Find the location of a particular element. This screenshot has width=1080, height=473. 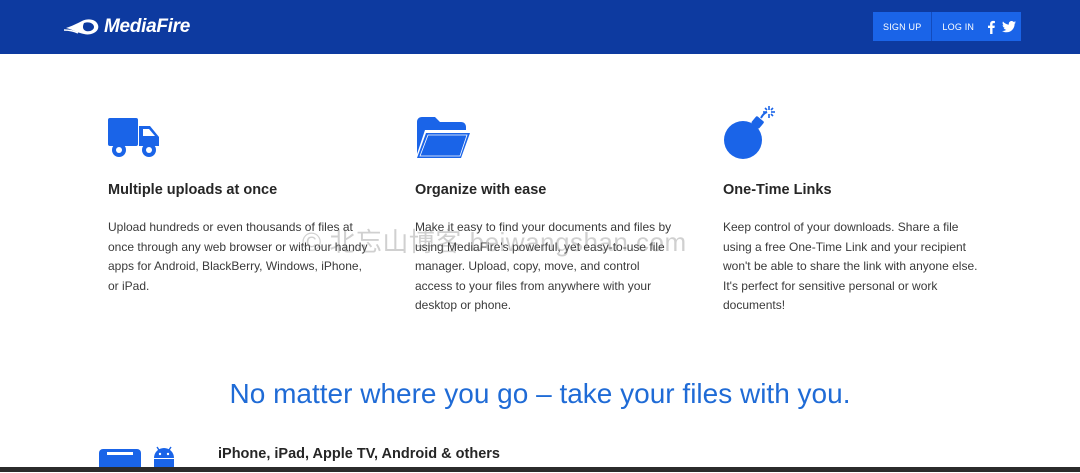

social-links is located at coordinates (1001, 27).